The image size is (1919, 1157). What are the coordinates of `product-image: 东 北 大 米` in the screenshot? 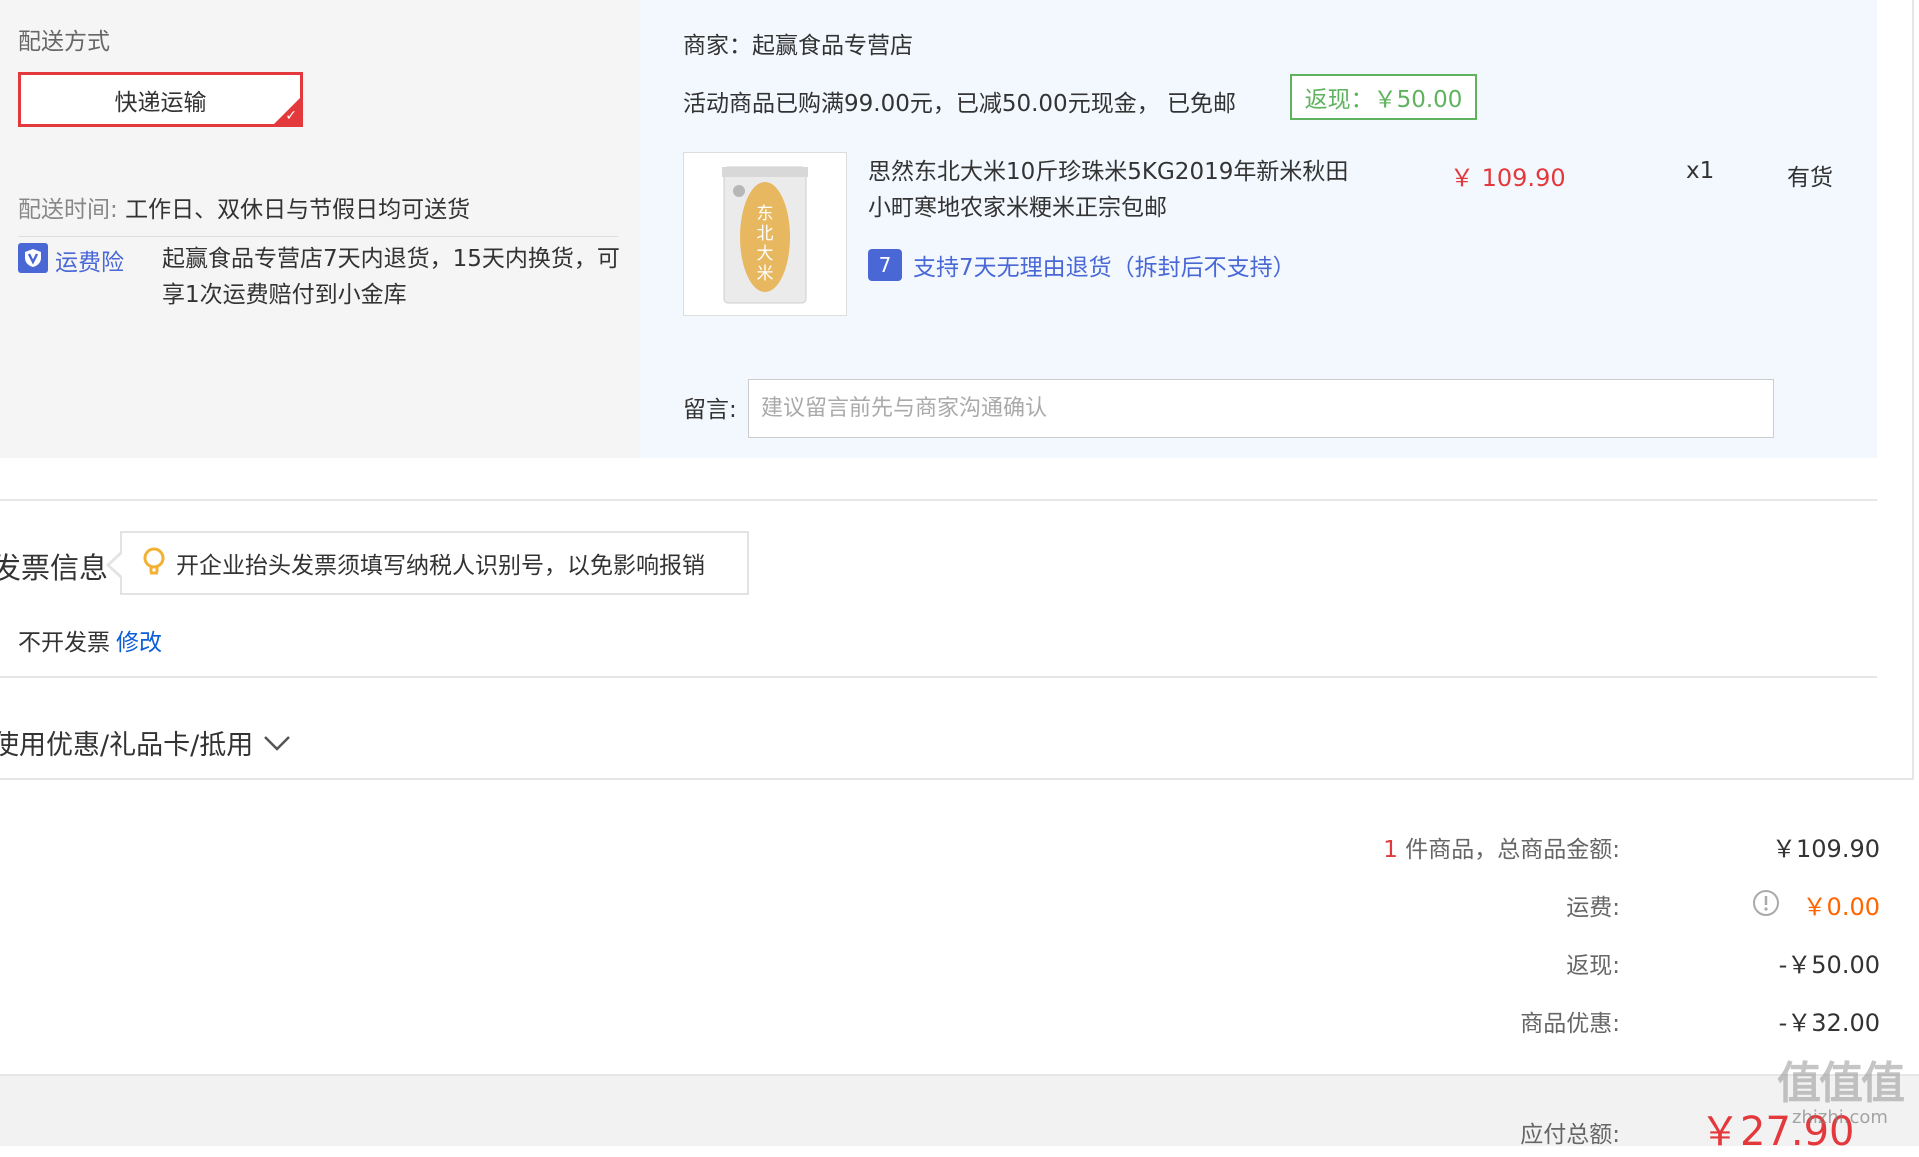 It's located at (765, 234).